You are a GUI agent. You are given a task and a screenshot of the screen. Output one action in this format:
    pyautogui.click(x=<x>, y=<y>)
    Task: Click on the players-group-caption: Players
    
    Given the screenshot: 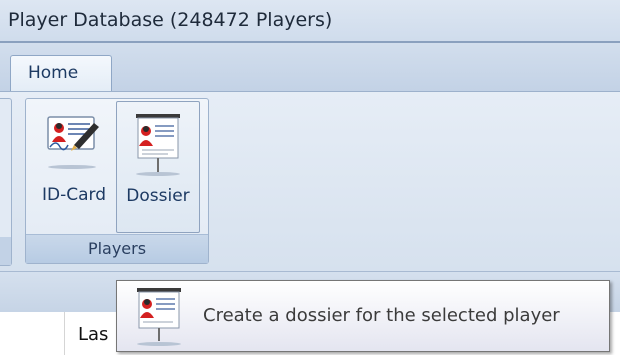 What is the action you would take?
    pyautogui.click(x=117, y=248)
    